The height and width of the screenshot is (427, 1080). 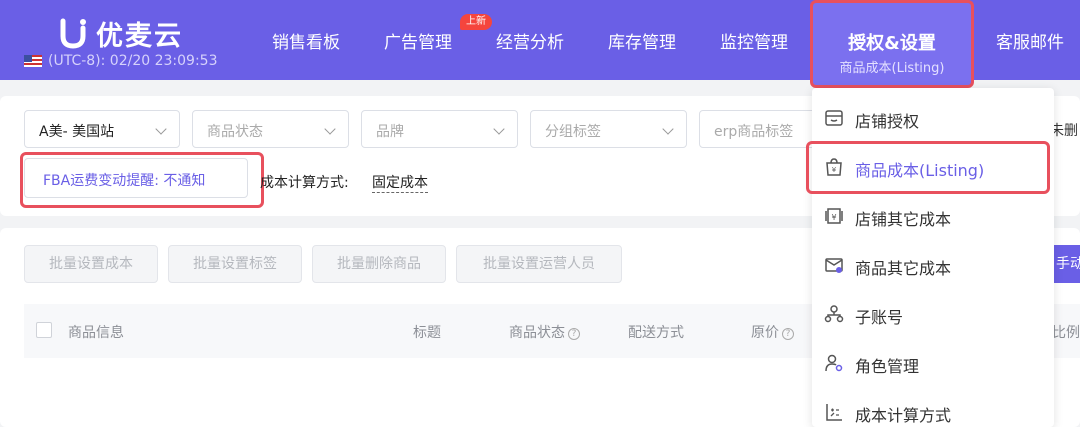 I want to click on nav-ad-management: 广告管理, so click(x=418, y=40).